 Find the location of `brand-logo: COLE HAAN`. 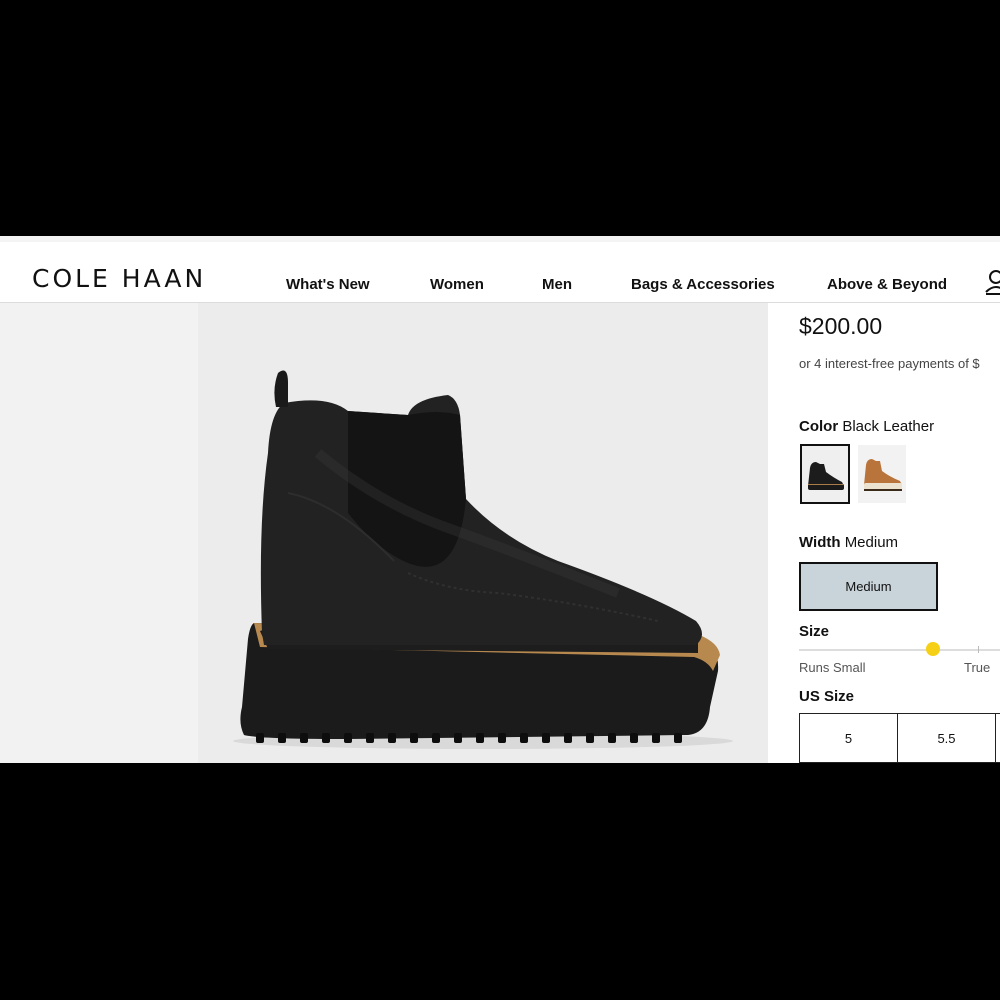

brand-logo: COLE HAAN is located at coordinates (119, 278).